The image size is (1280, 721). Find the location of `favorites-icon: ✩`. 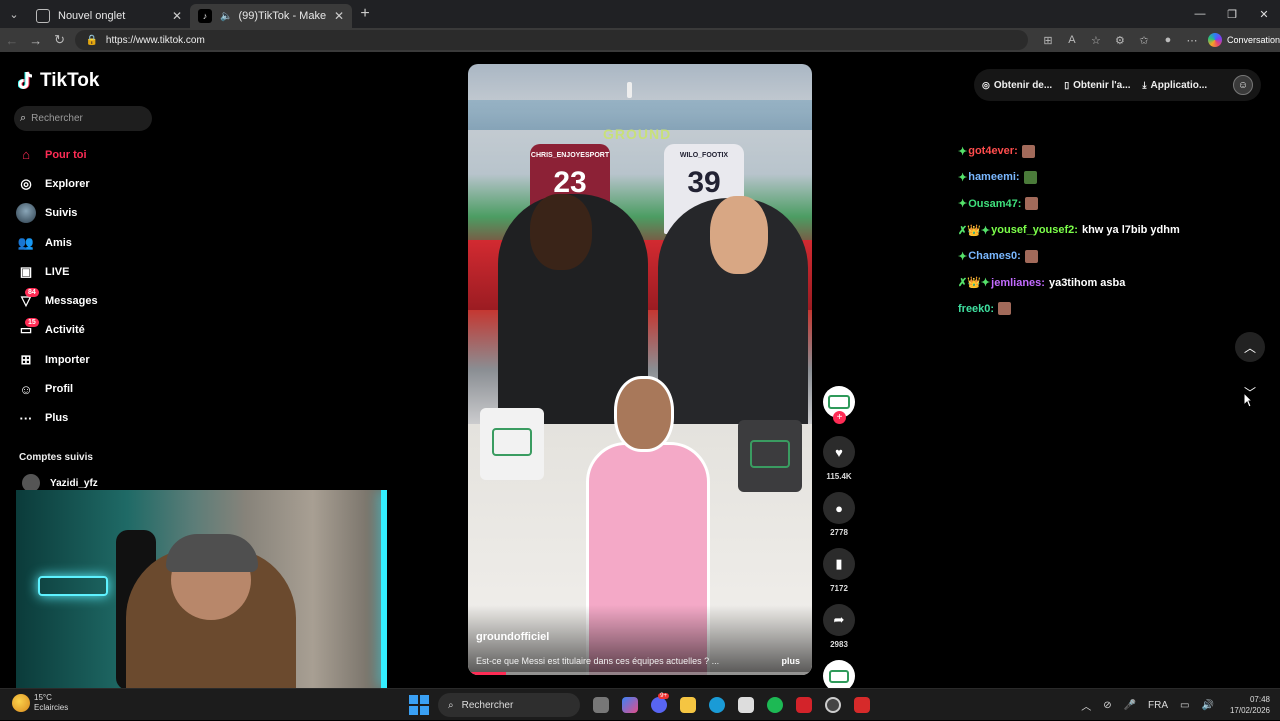

favorites-icon: ✩ is located at coordinates (1144, 40).